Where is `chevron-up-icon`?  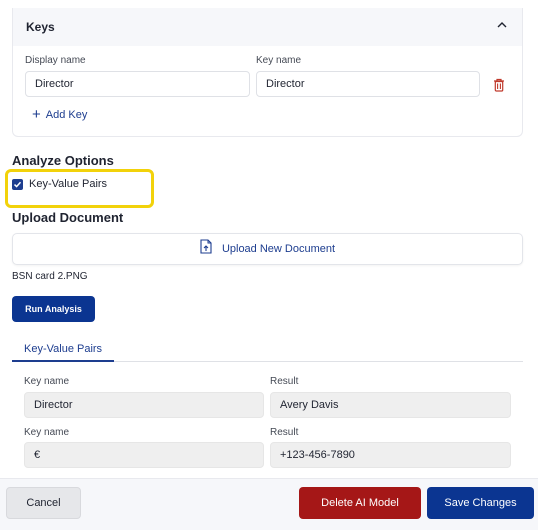 chevron-up-icon is located at coordinates (502, 25).